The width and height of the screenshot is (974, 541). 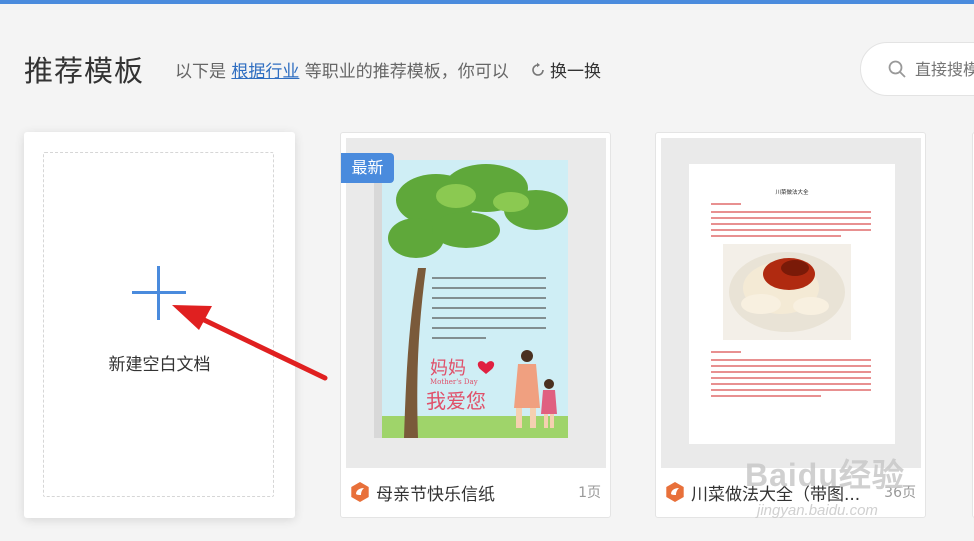 What do you see at coordinates (538, 69) in the screenshot?
I see `refresh-icon` at bounding box center [538, 69].